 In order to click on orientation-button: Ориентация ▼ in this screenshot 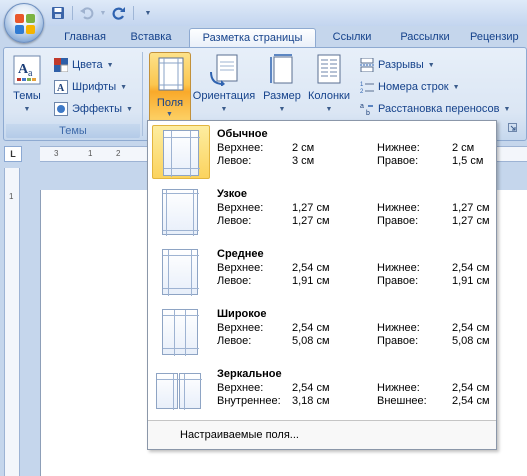, I will do `click(224, 84)`.